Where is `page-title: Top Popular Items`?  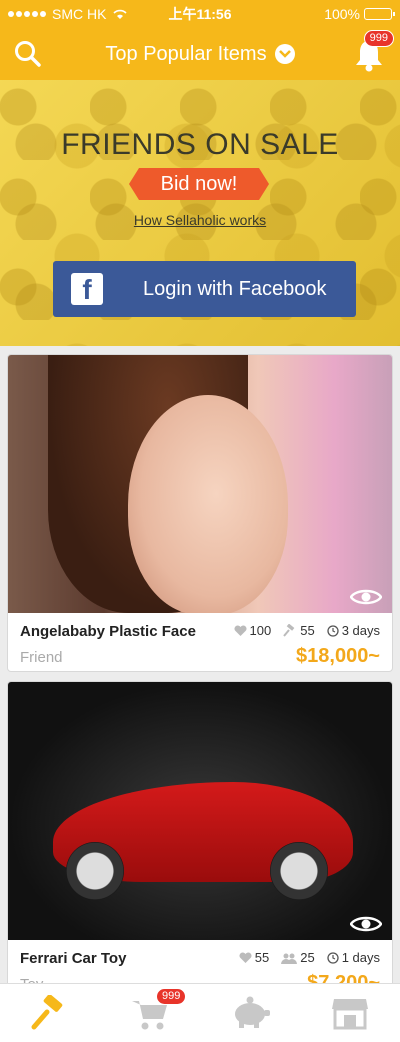
page-title: Top Popular Items is located at coordinates (186, 53).